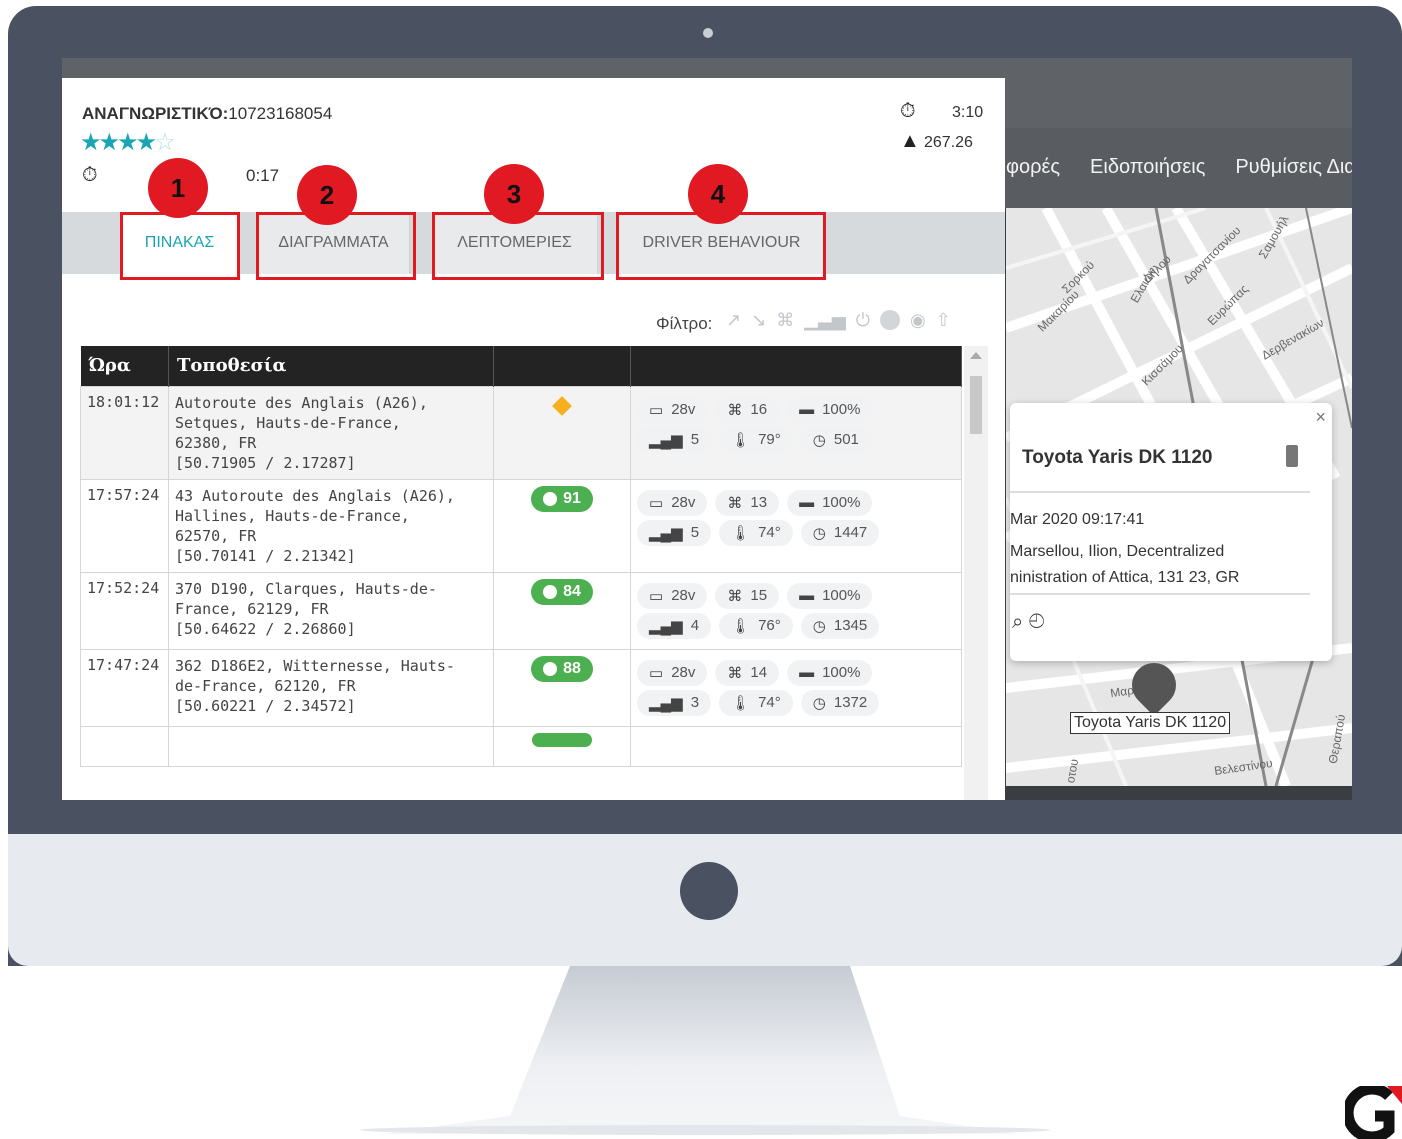 The image size is (1402, 1139). I want to click on id-label: ΑΝΑΓΝΩΡΙΣΤΙΚΌ:, so click(155, 113).